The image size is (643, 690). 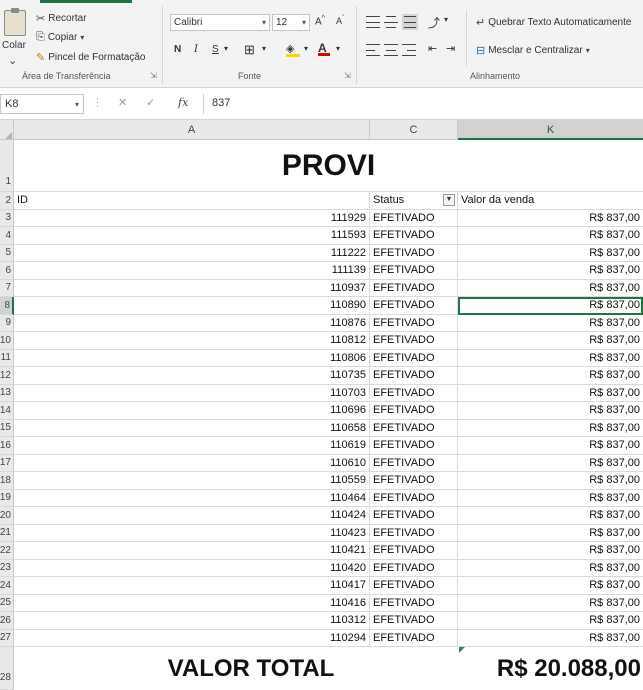 I want to click on borders-icon: ⊞, so click(x=249, y=50).